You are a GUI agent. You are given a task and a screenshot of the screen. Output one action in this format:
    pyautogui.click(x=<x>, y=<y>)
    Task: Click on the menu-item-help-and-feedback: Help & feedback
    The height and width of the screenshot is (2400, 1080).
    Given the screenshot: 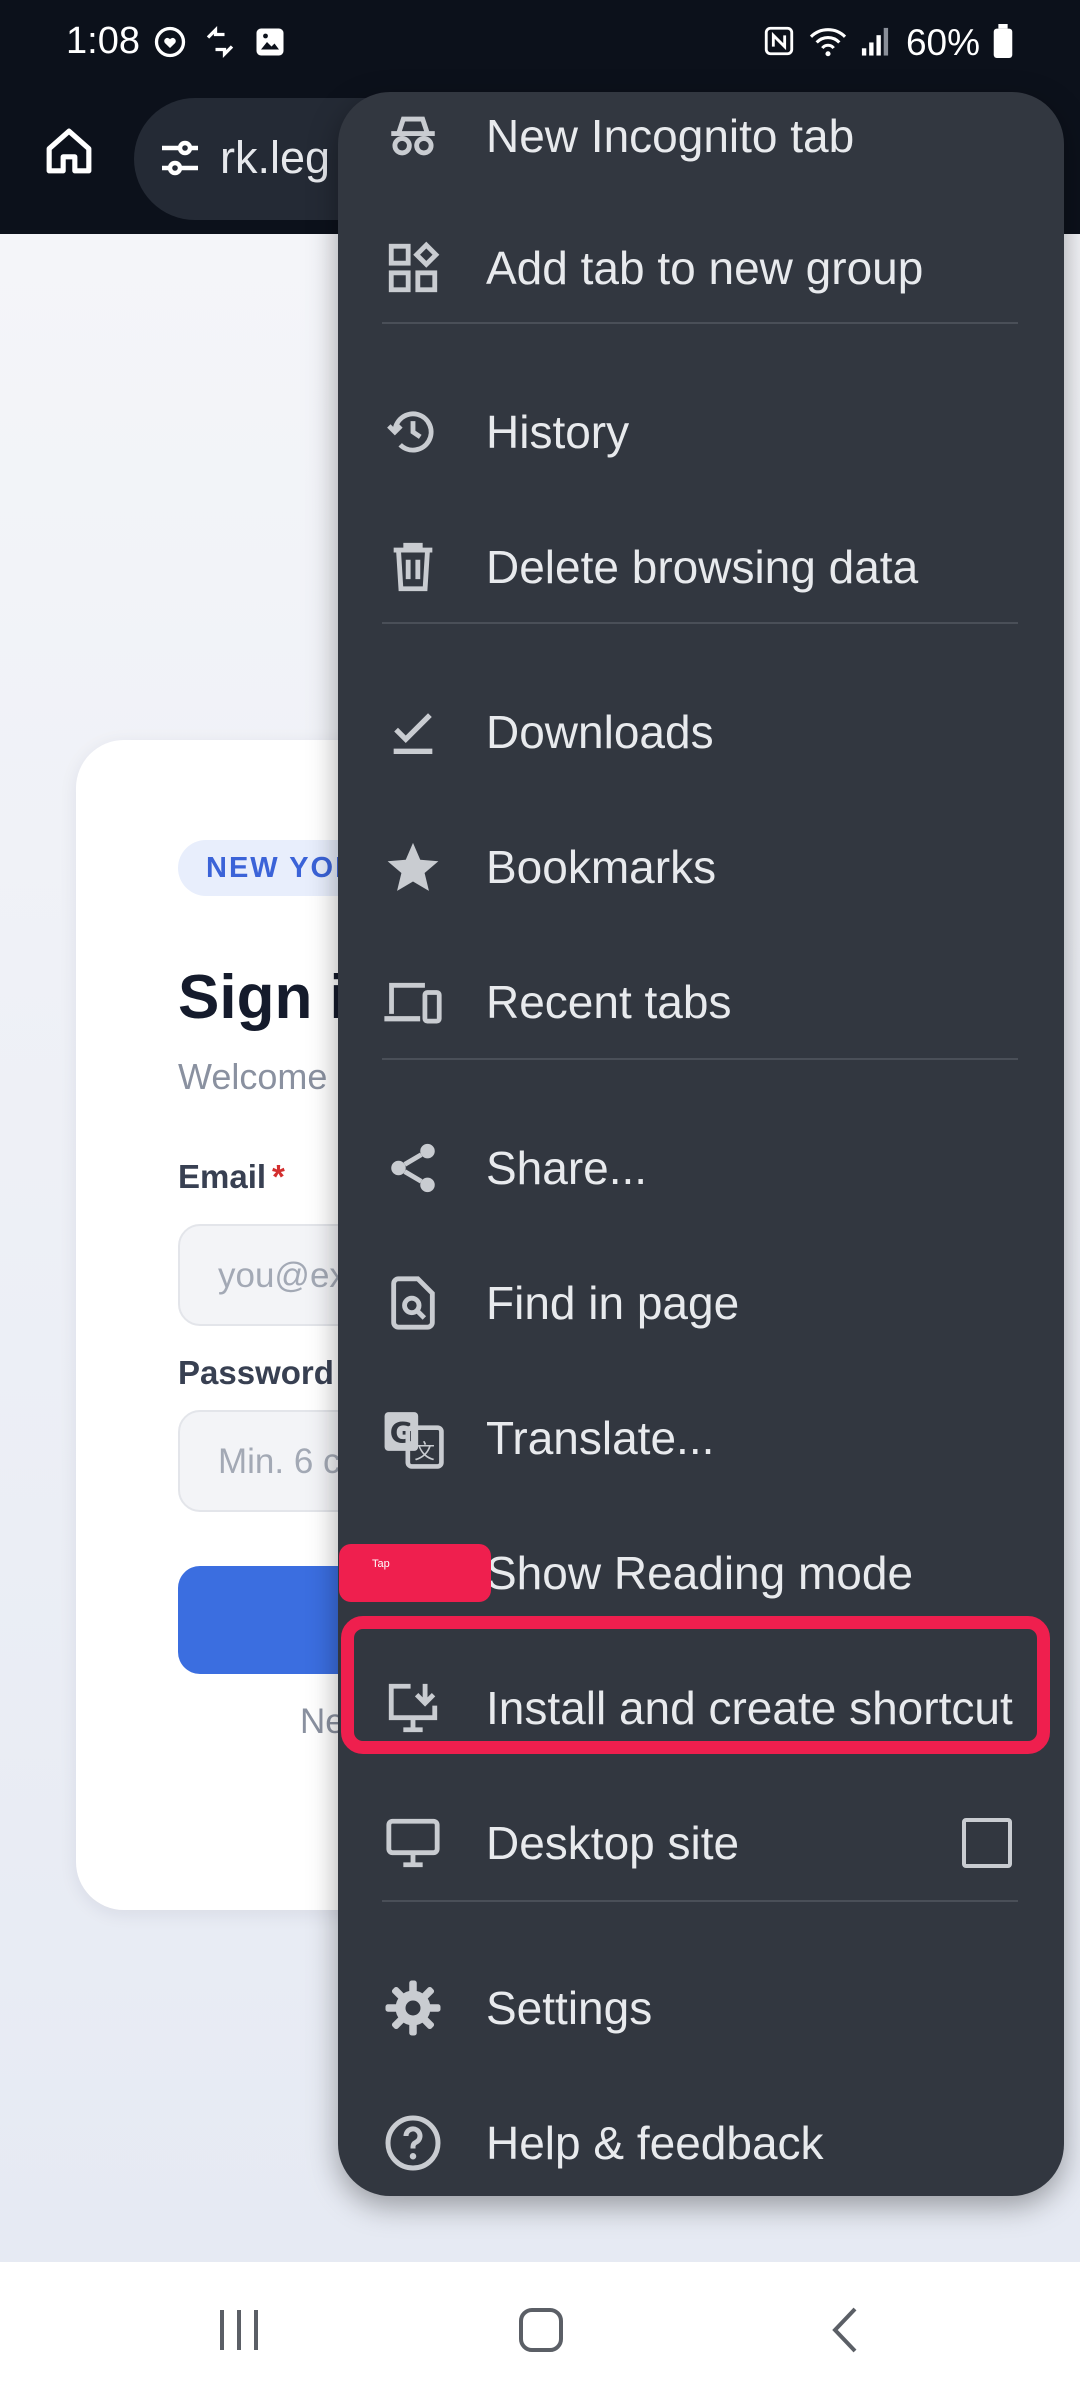 What is the action you would take?
    pyautogui.click(x=701, y=2136)
    